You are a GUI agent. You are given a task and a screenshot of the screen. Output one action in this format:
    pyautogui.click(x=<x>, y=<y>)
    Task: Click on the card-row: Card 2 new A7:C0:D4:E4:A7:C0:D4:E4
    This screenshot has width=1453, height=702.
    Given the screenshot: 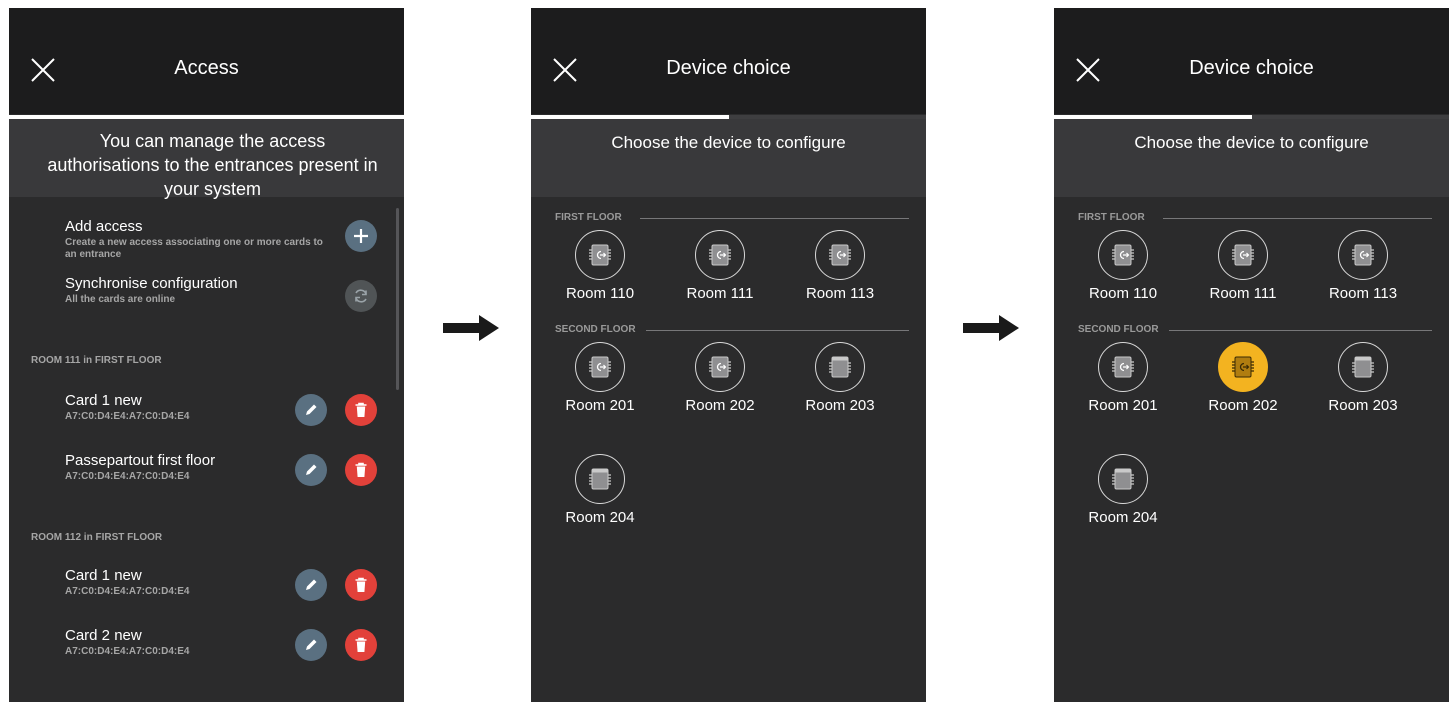 What is the action you would take?
    pyautogui.click(x=224, y=647)
    